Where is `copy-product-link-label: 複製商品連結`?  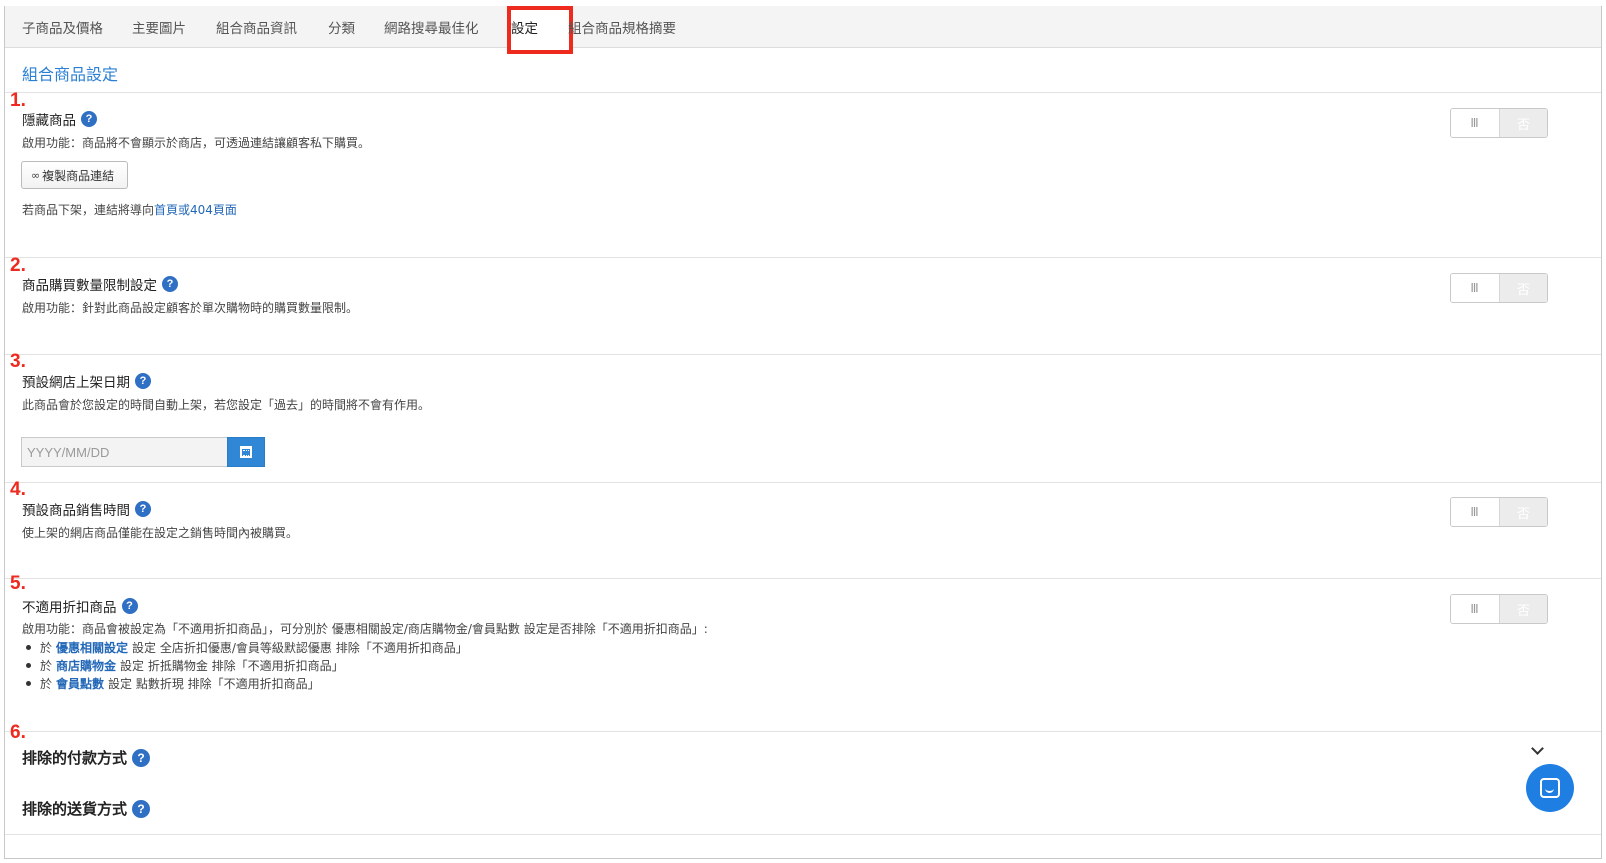 copy-product-link-label: 複製商品連結 is located at coordinates (78, 175).